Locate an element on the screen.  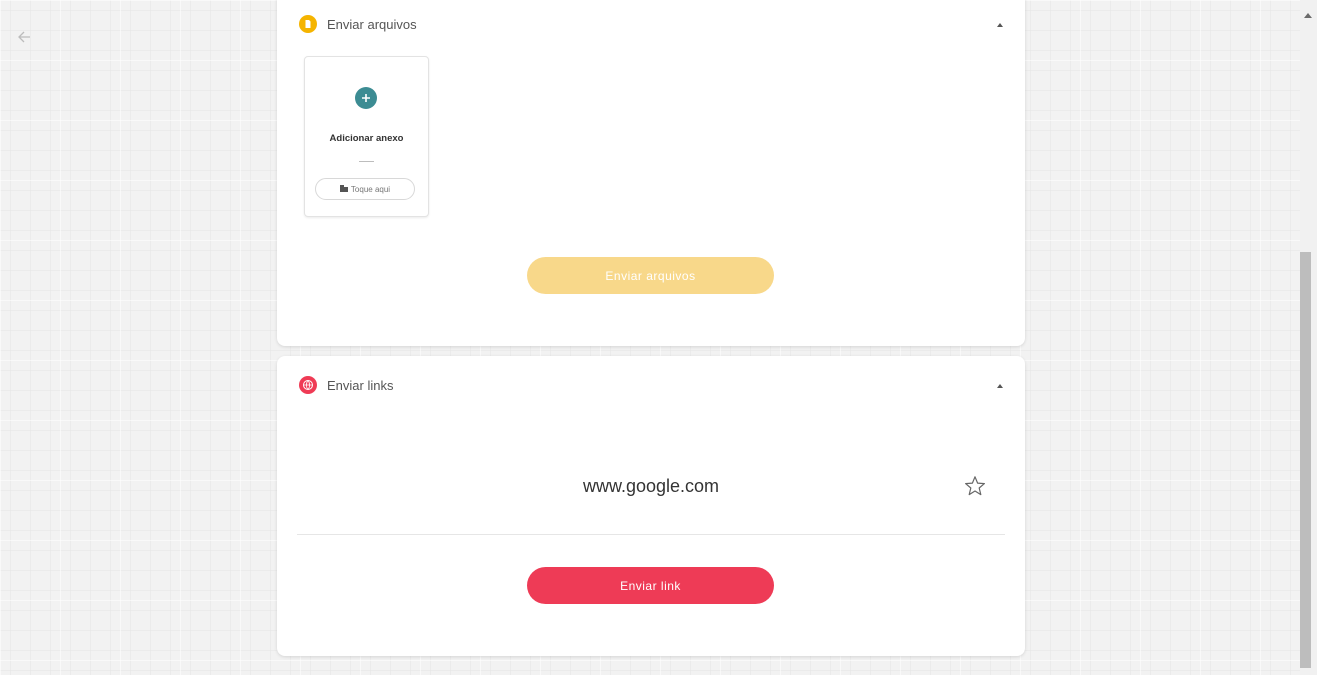
send-link-button: Enviar link is located at coordinates (650, 585).